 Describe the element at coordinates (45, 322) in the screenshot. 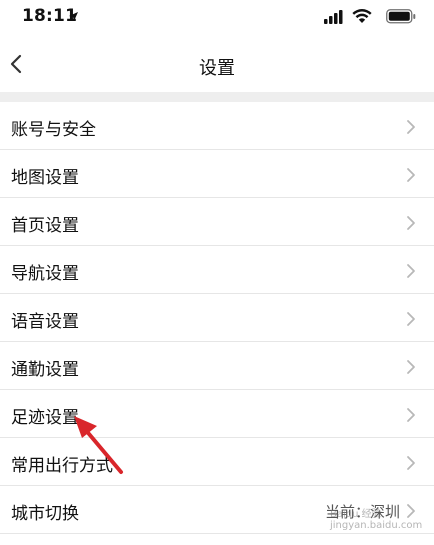

I see `settings-item-label: 语音设置` at that location.